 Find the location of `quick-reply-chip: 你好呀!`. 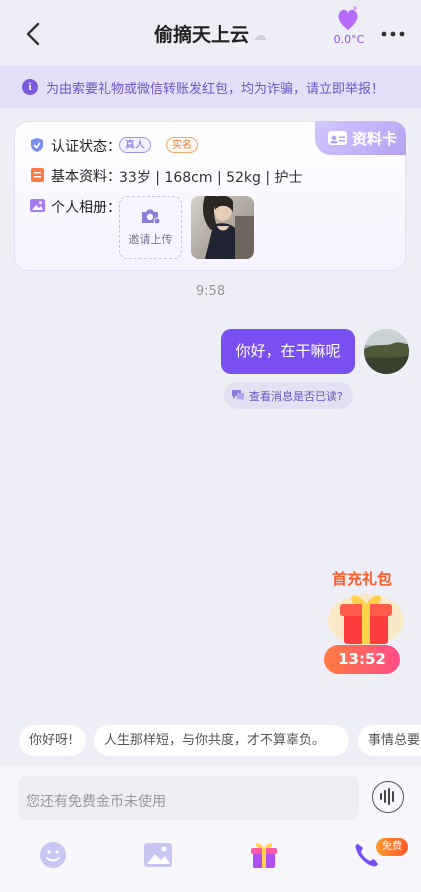

quick-reply-chip: 你好呀! is located at coordinates (52, 740).